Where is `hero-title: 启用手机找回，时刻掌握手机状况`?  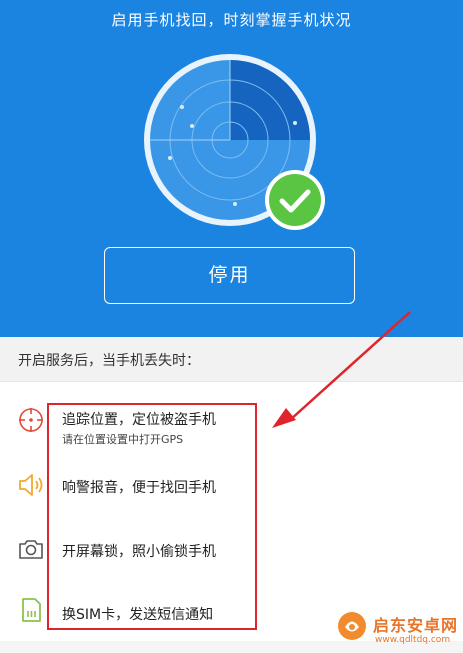 hero-title: 启用手机找回，时刻掌握手机状况 is located at coordinates (231, 20).